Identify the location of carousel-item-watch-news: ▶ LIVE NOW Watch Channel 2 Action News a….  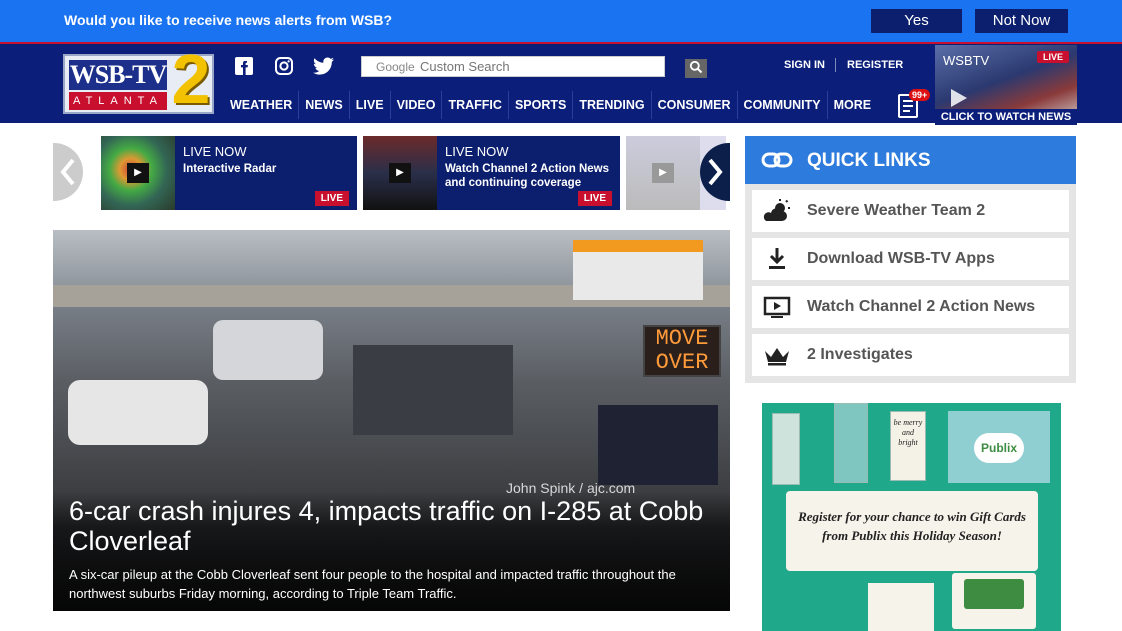
(491, 173).